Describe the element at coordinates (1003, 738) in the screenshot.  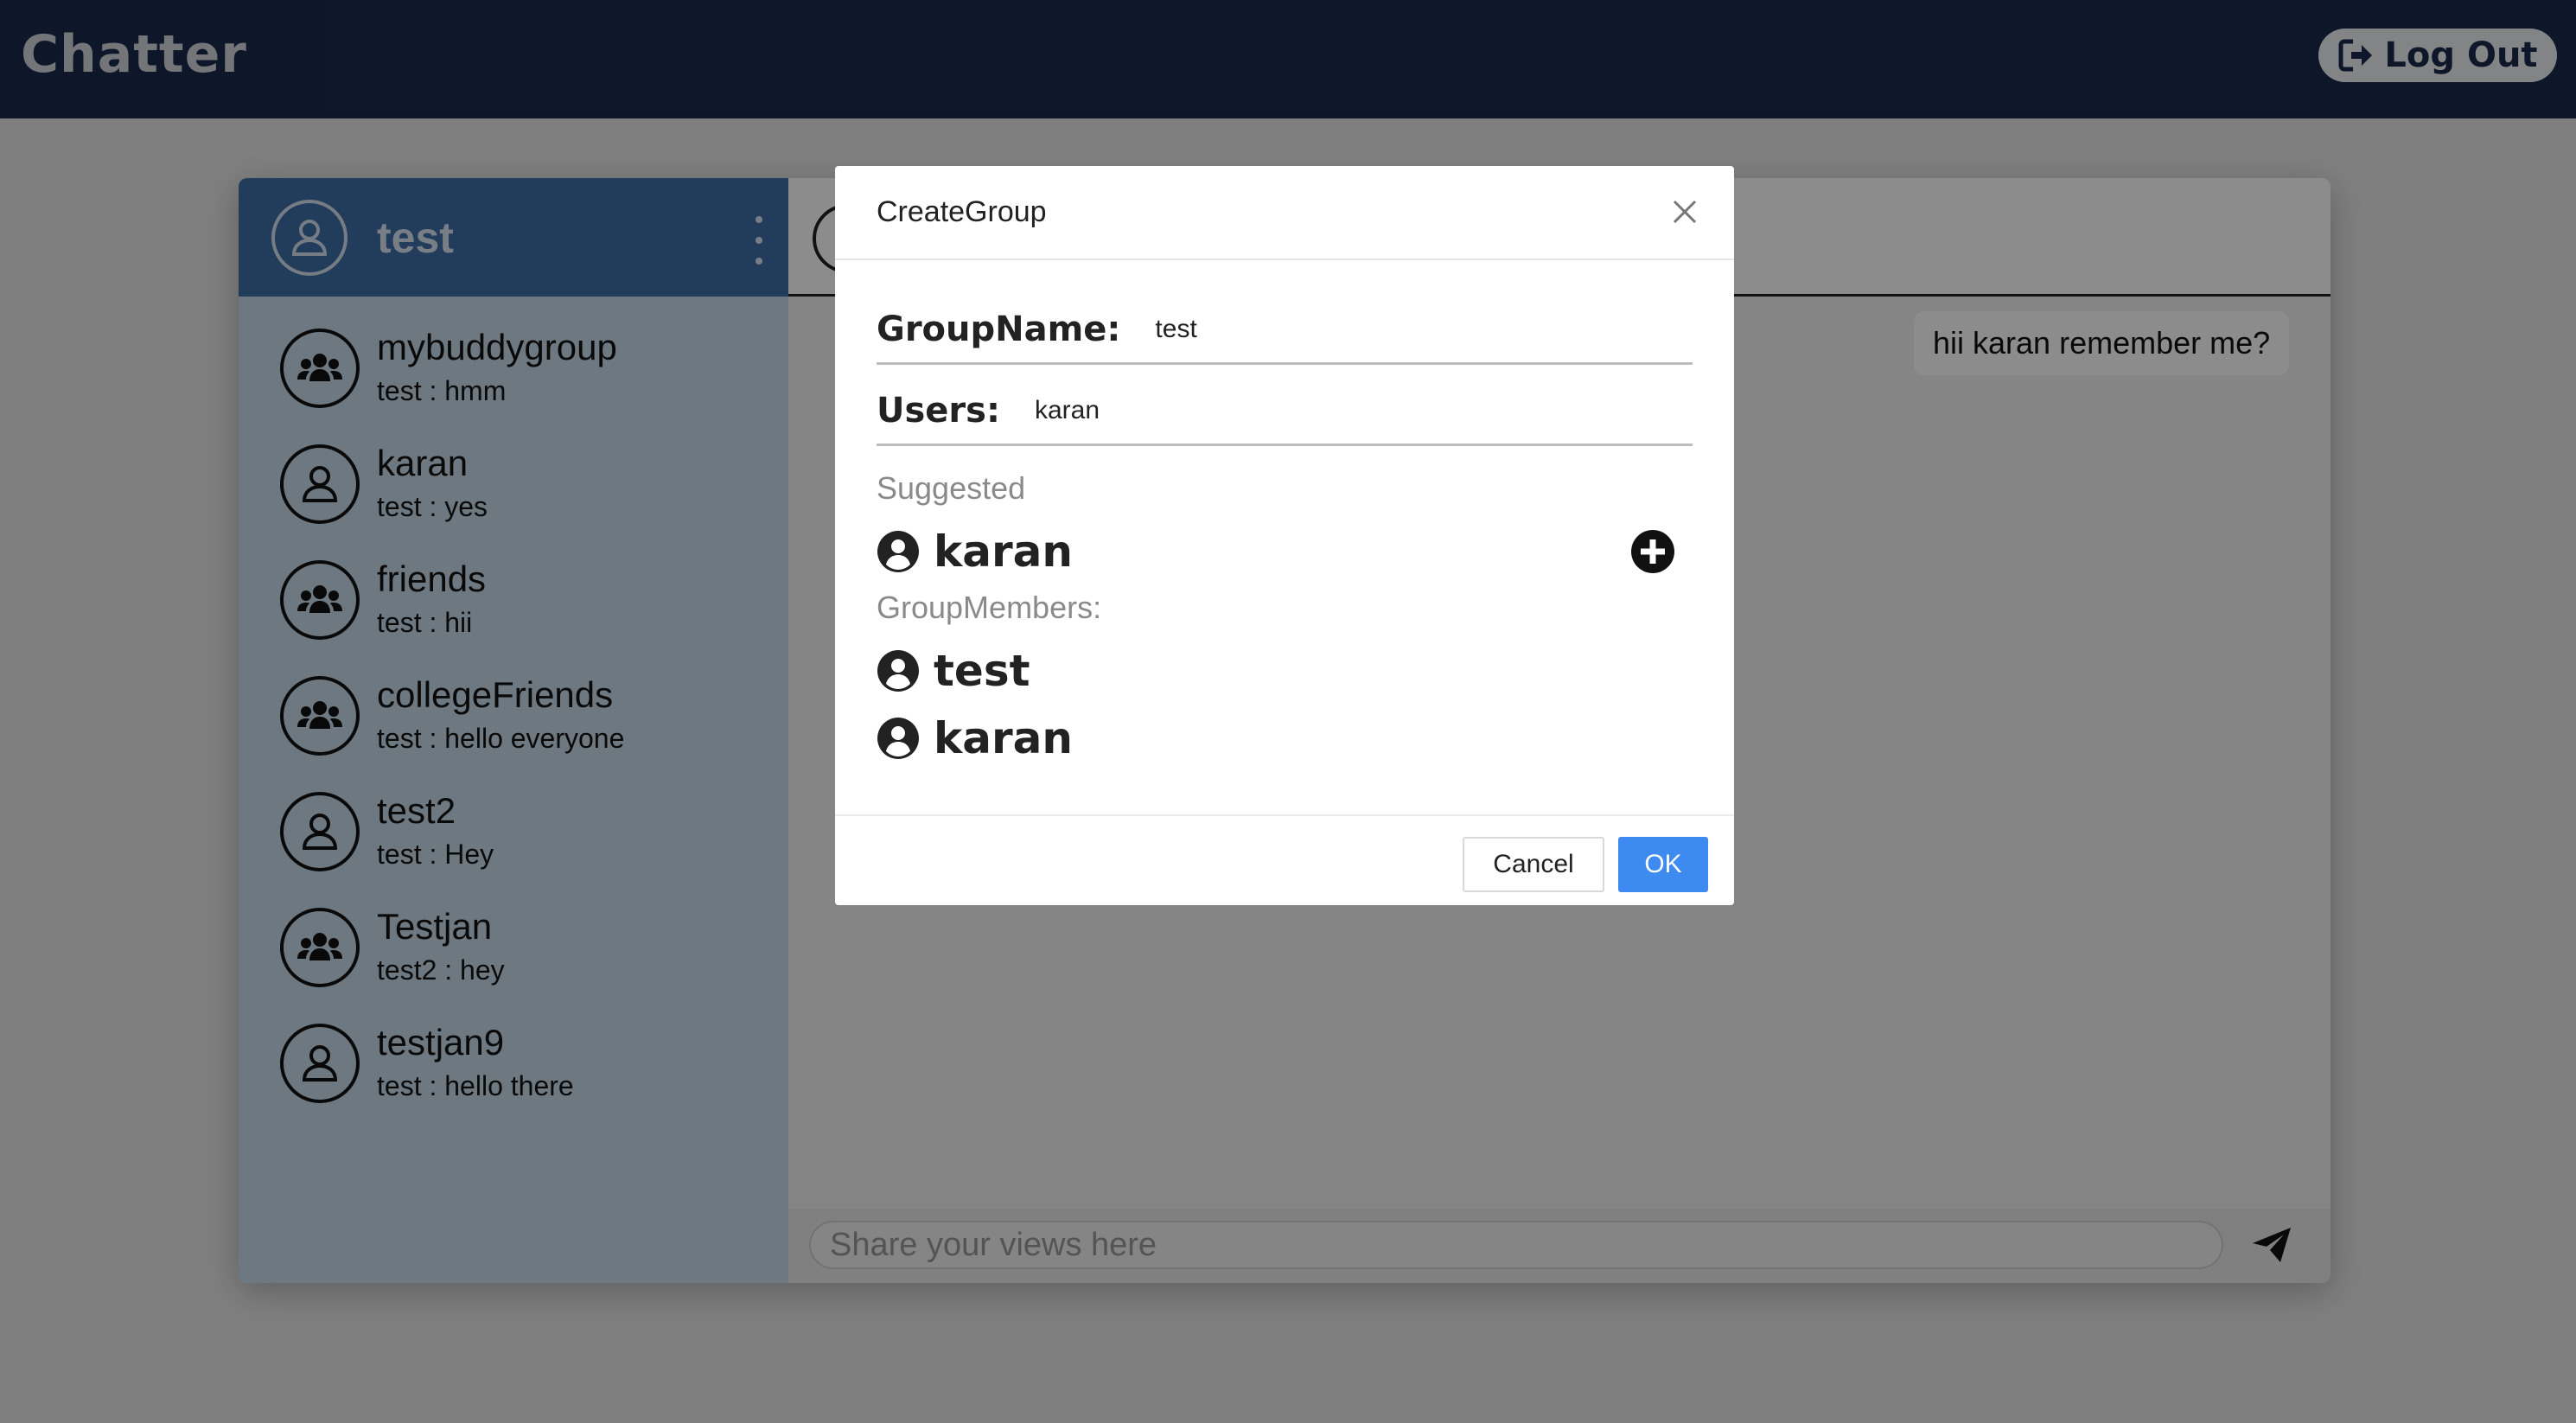
I see `group-member-name: karan` at that location.